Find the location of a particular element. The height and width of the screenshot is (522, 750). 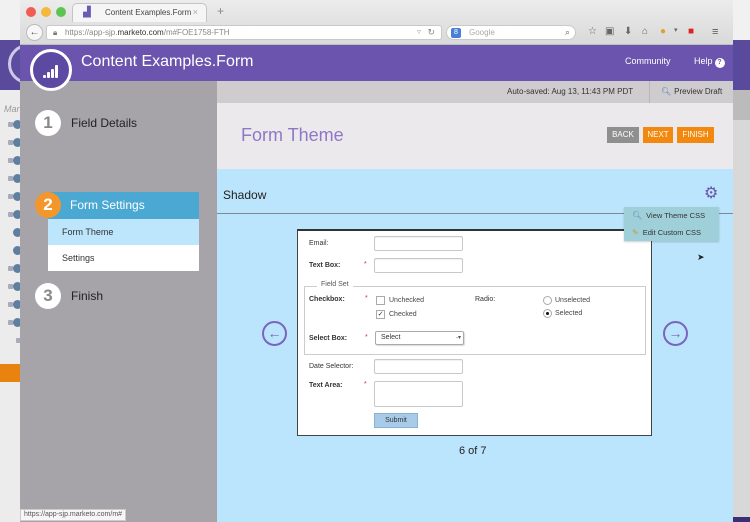

addon-icon: ■ is located at coordinates (691, 31).